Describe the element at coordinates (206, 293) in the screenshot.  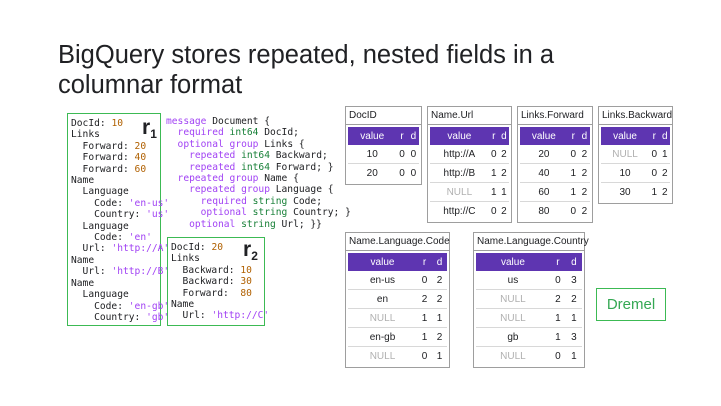
I see `r2-token: Forward:` at that location.